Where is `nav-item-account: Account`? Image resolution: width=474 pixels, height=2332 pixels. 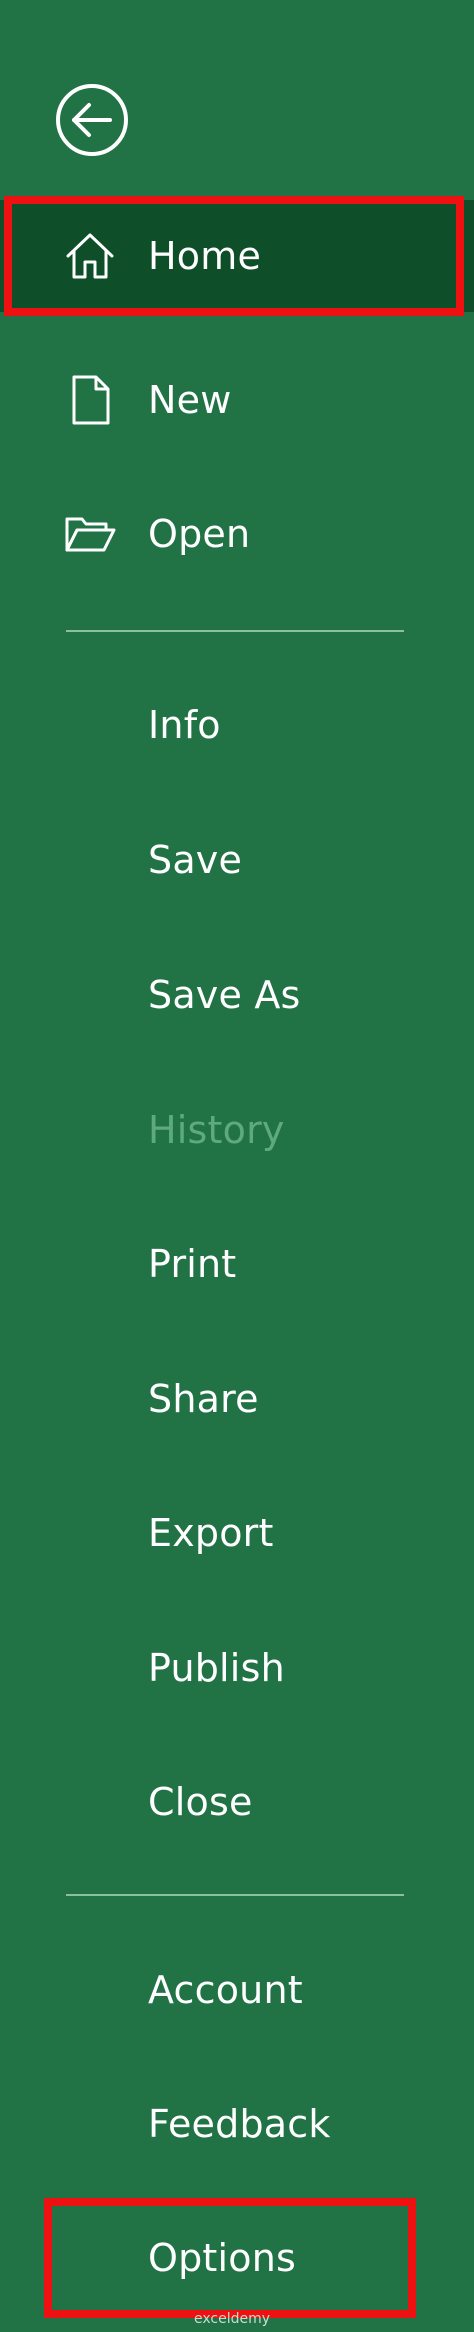
nav-item-account: Account is located at coordinates (237, 1990).